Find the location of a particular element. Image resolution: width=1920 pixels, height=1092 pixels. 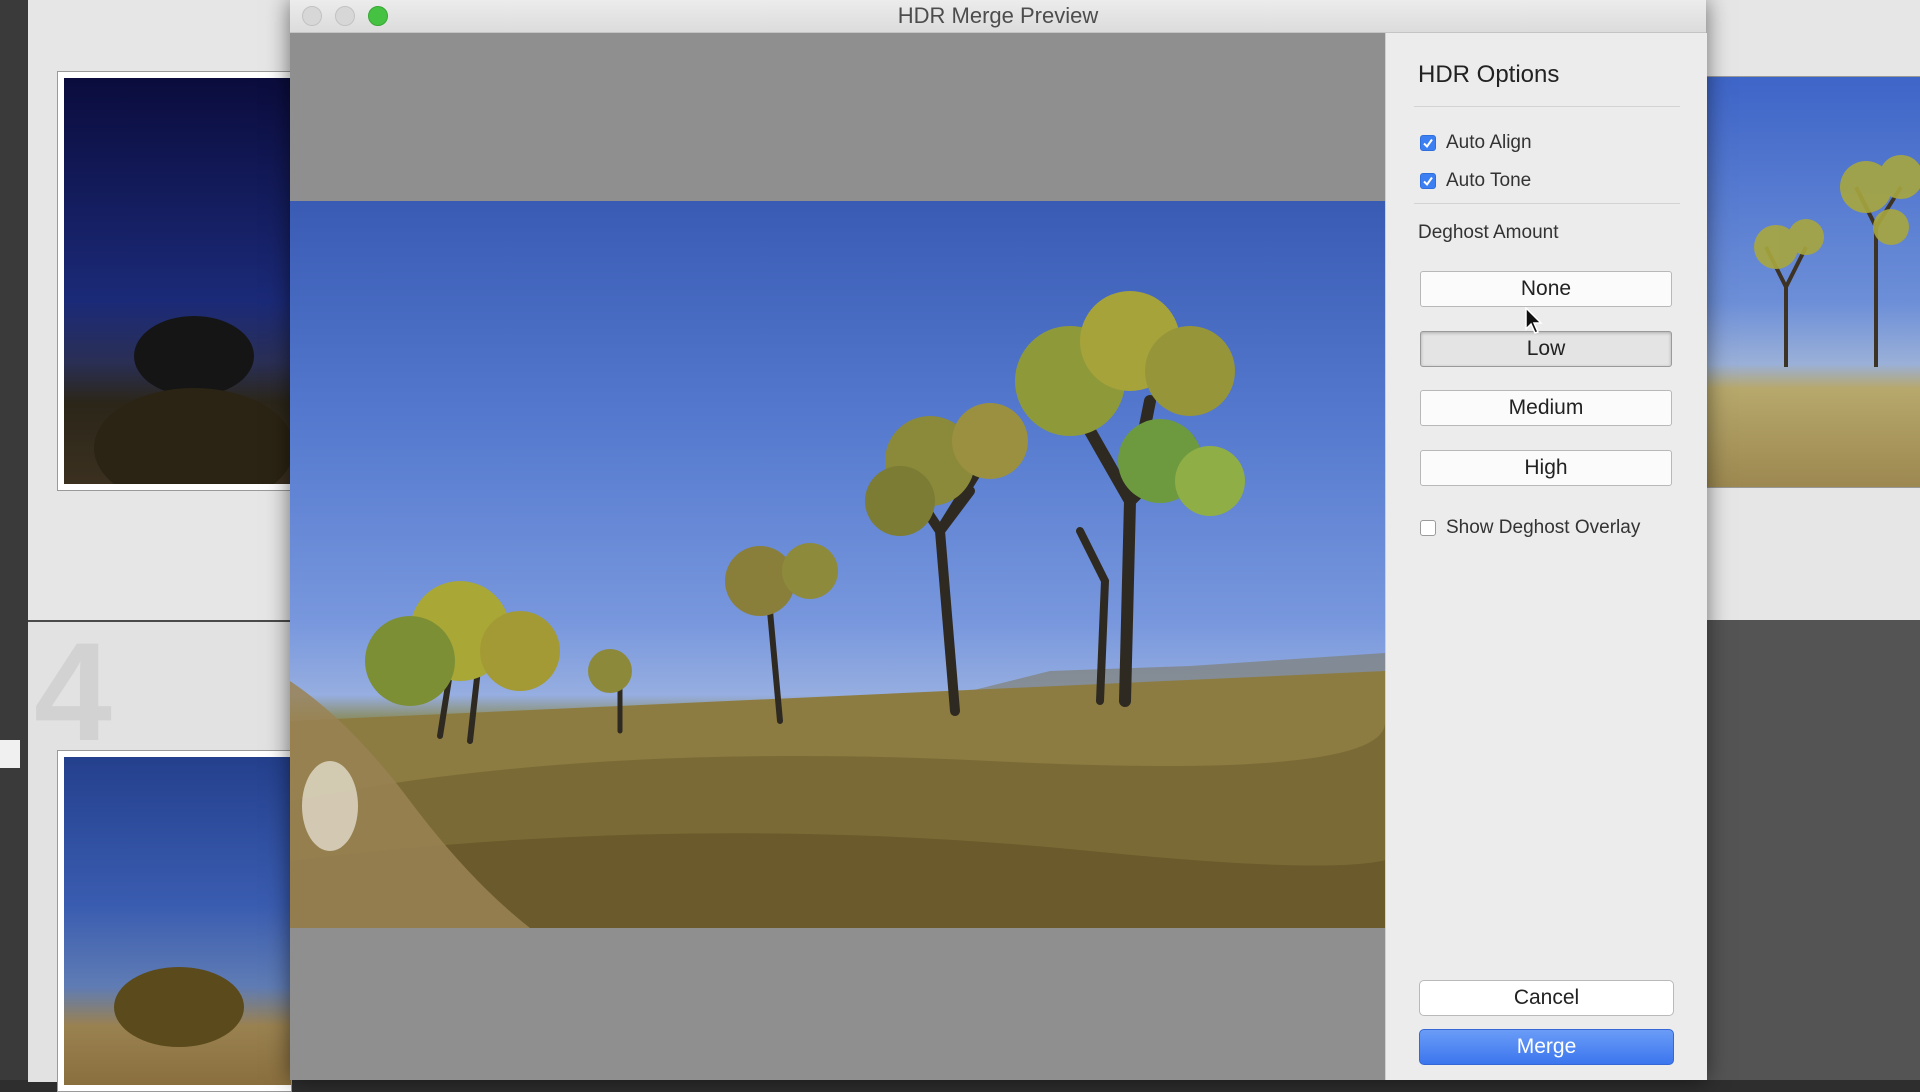

panel-collapse-handle is located at coordinates (10, 754).